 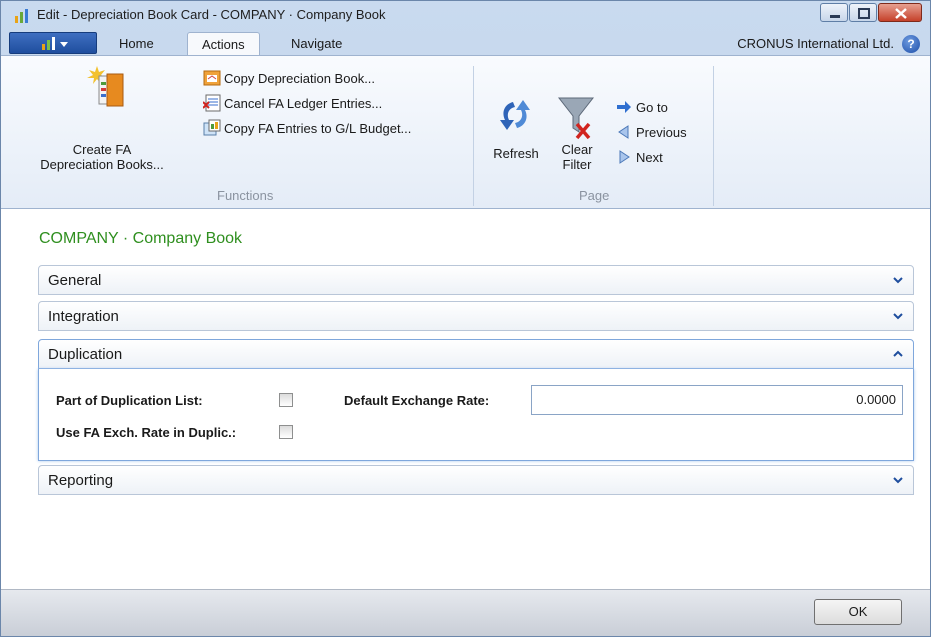 What do you see at coordinates (417, 400) in the screenshot?
I see `default-exchange-rate-label: Default Exchange Rate:` at bounding box center [417, 400].